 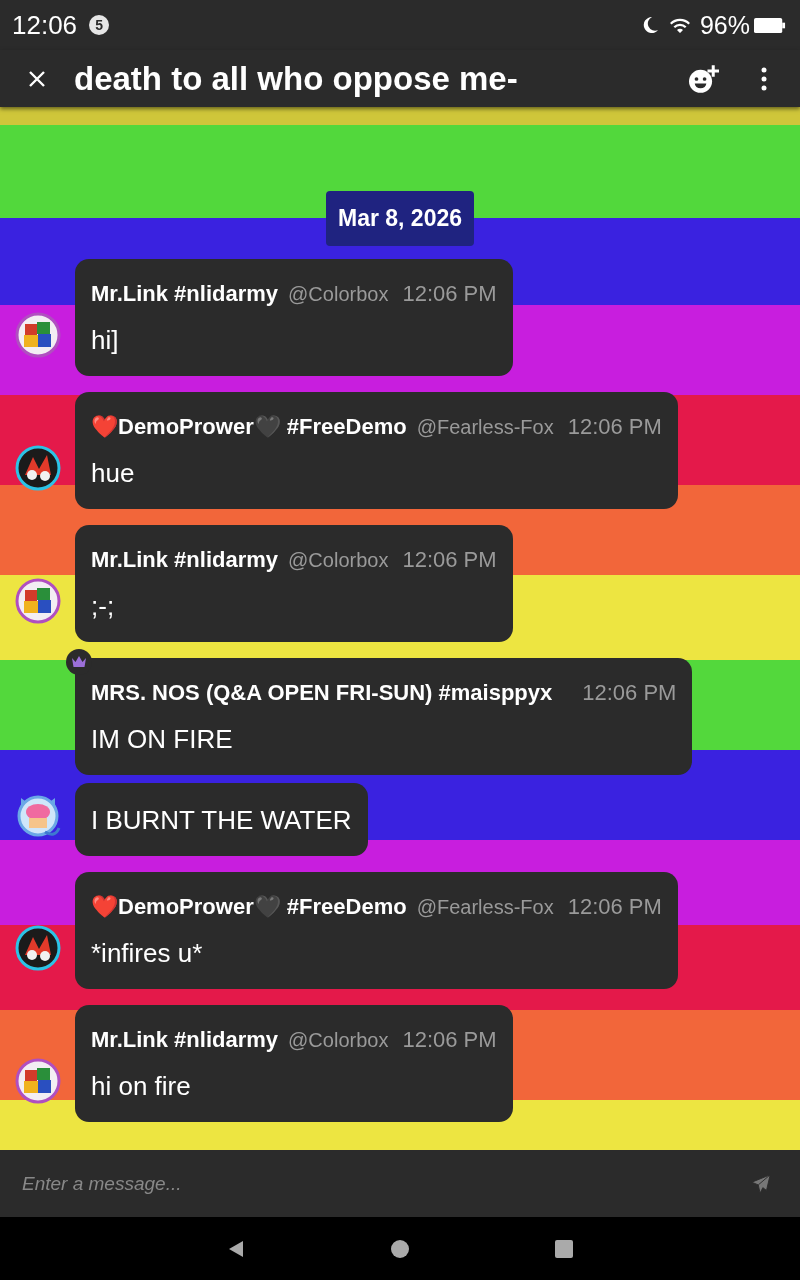 What do you see at coordinates (99, 25) in the screenshot?
I see `notification-count: 5` at bounding box center [99, 25].